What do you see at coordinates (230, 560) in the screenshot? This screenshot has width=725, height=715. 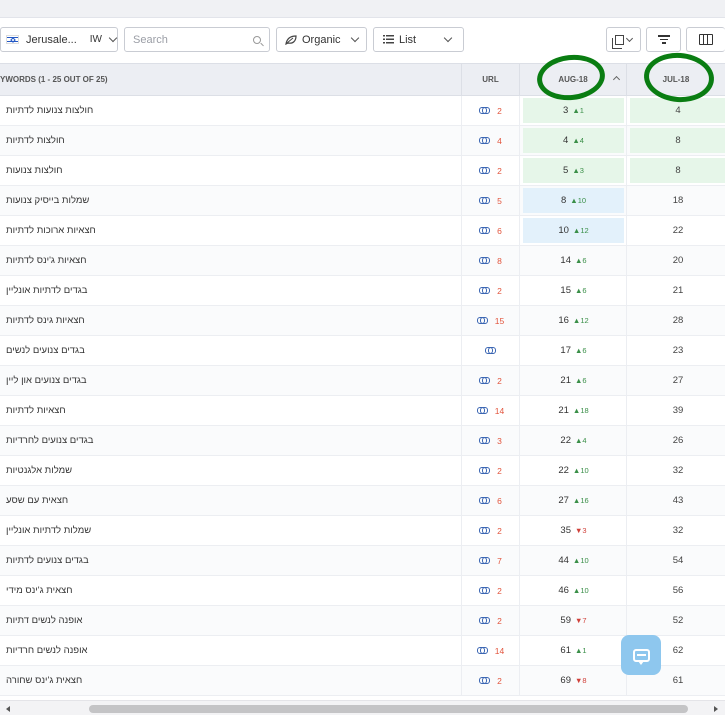 I see `keyword-cell: בגדים צנועים לדתיות` at bounding box center [230, 560].